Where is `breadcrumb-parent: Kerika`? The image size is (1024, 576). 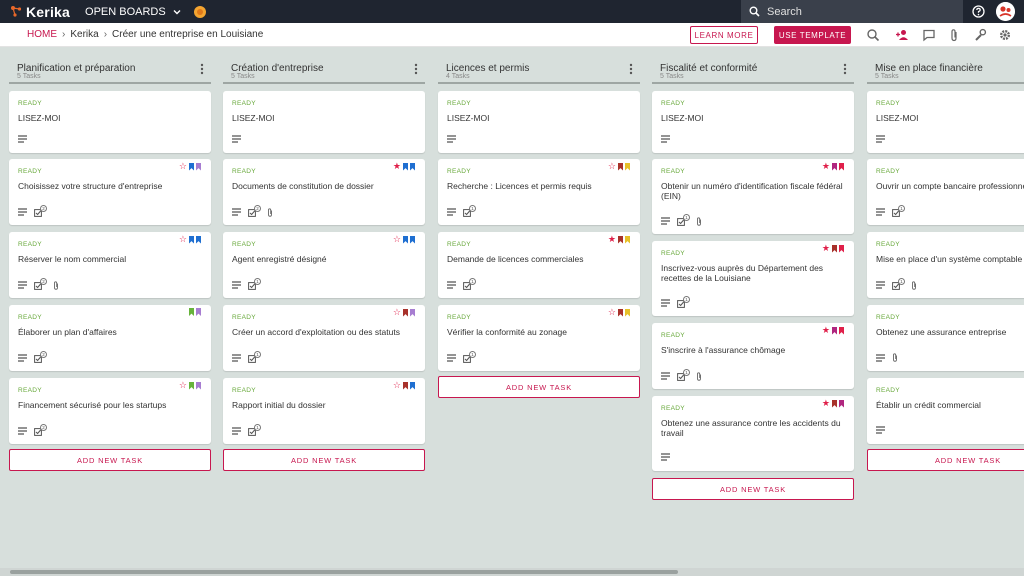
breadcrumb-parent: Kerika is located at coordinates (84, 34).